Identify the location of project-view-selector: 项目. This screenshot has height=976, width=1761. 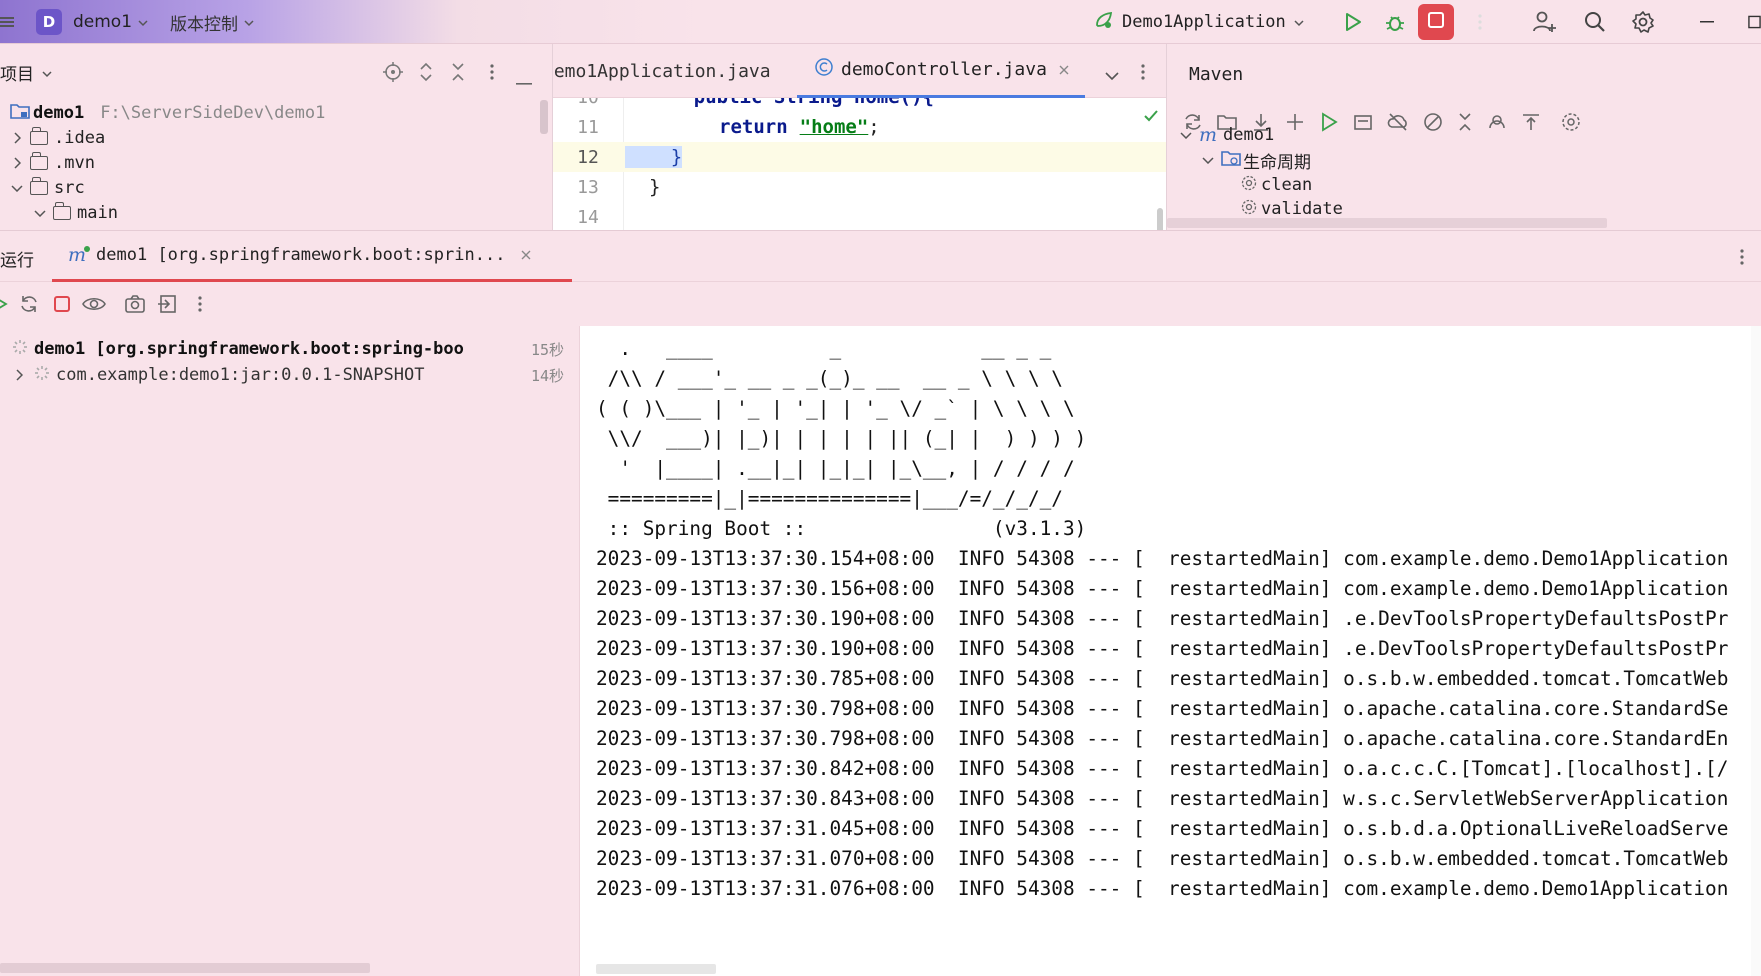
(26, 72).